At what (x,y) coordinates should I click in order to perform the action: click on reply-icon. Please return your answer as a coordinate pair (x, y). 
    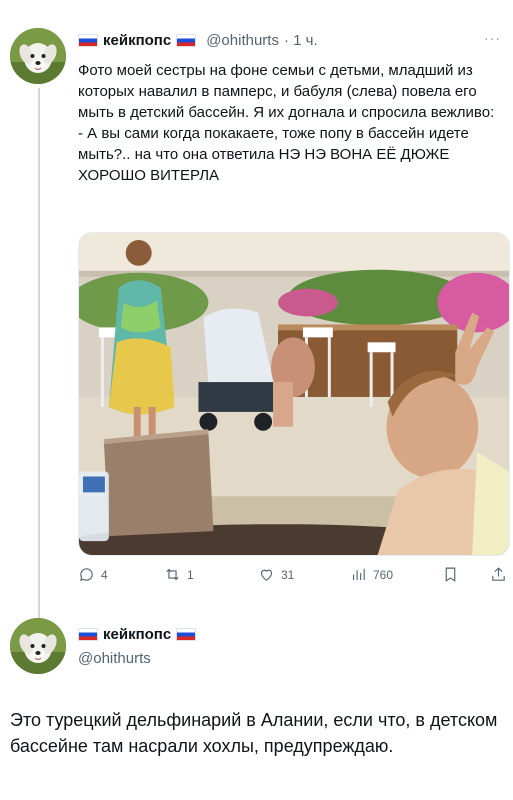
    Looking at the image, I should click on (86, 574).